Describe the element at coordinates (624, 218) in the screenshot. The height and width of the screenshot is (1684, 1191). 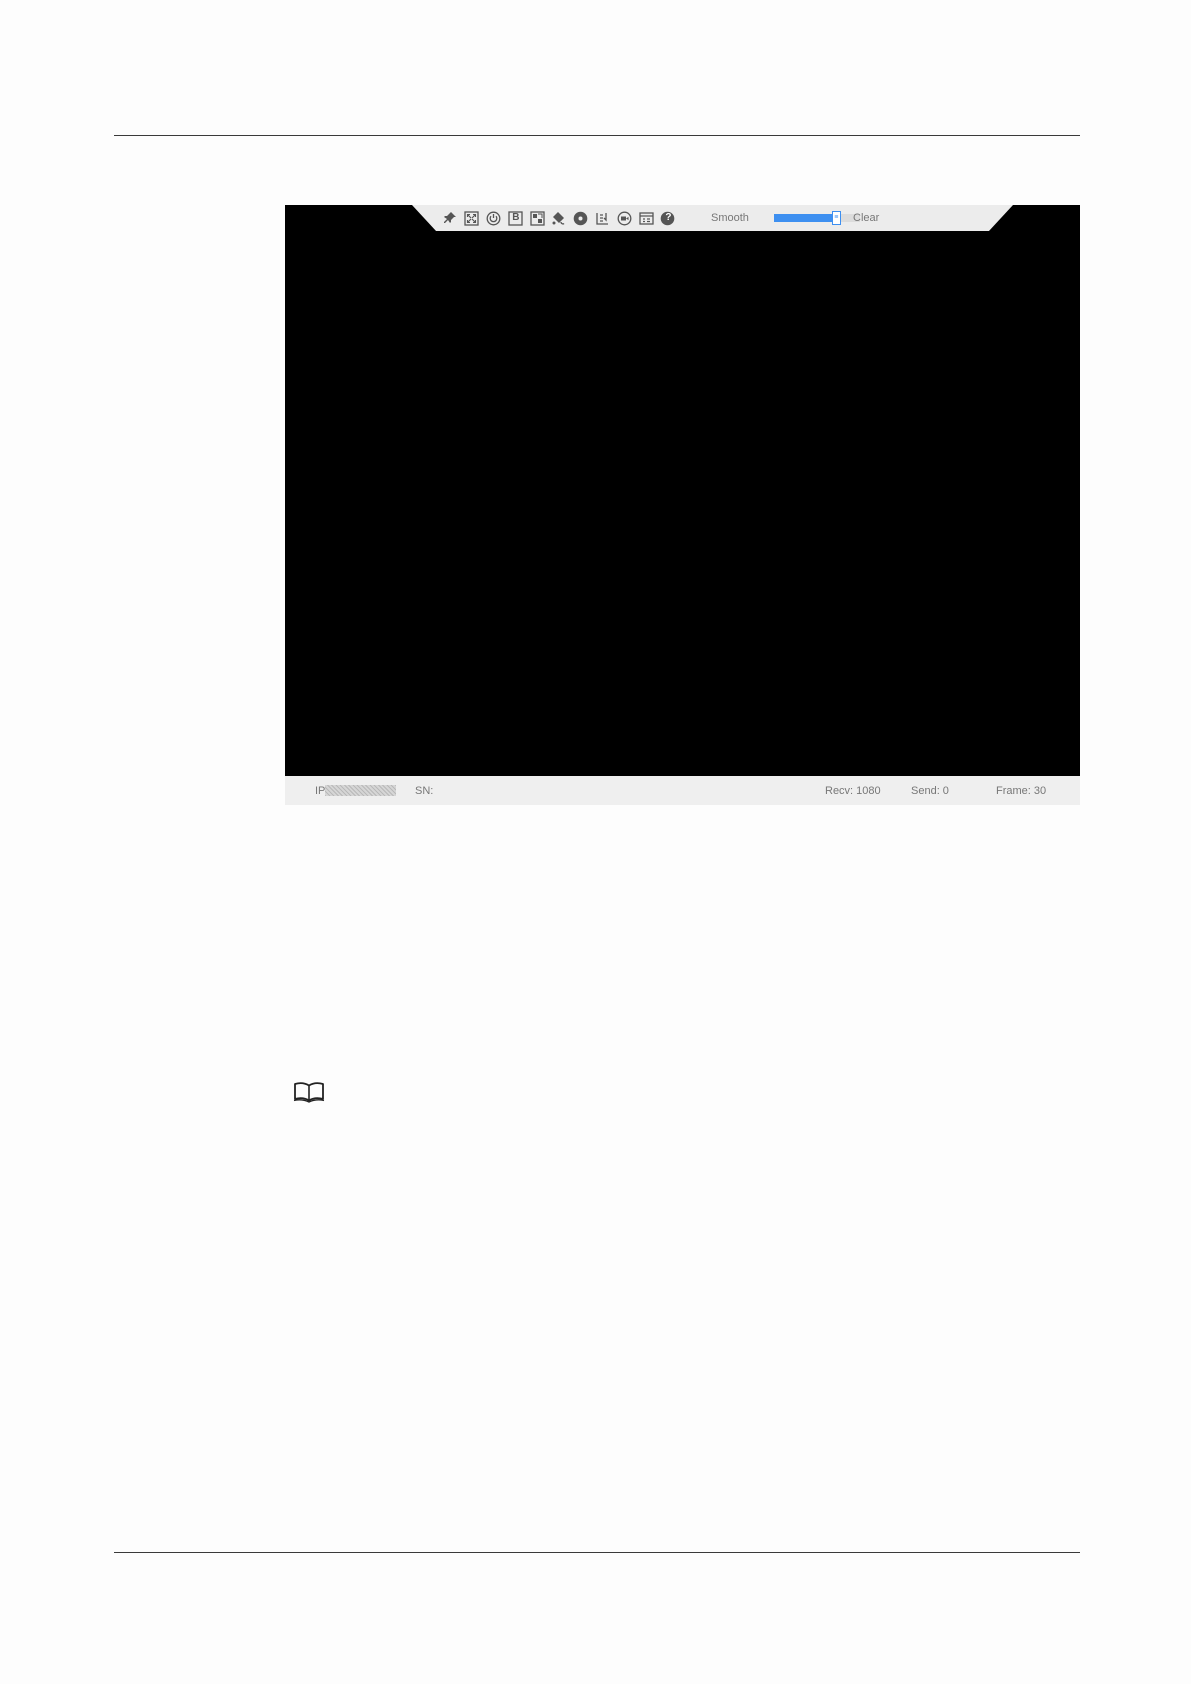
I see `record-icon` at that location.